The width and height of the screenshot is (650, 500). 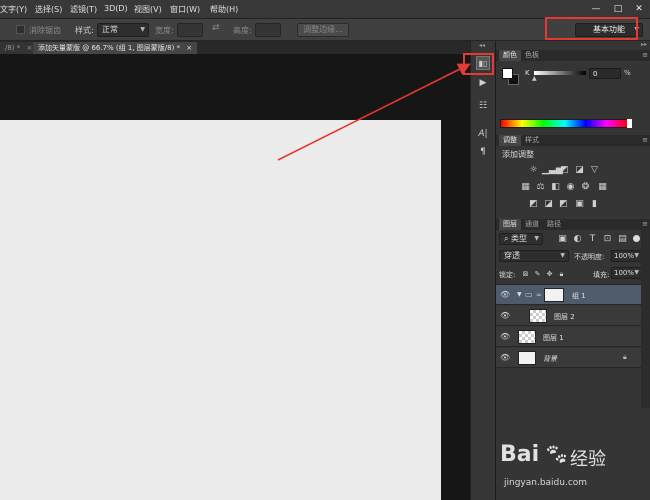 I want to click on watermark-url: jingyan.baidu.com, so click(x=546, y=483).